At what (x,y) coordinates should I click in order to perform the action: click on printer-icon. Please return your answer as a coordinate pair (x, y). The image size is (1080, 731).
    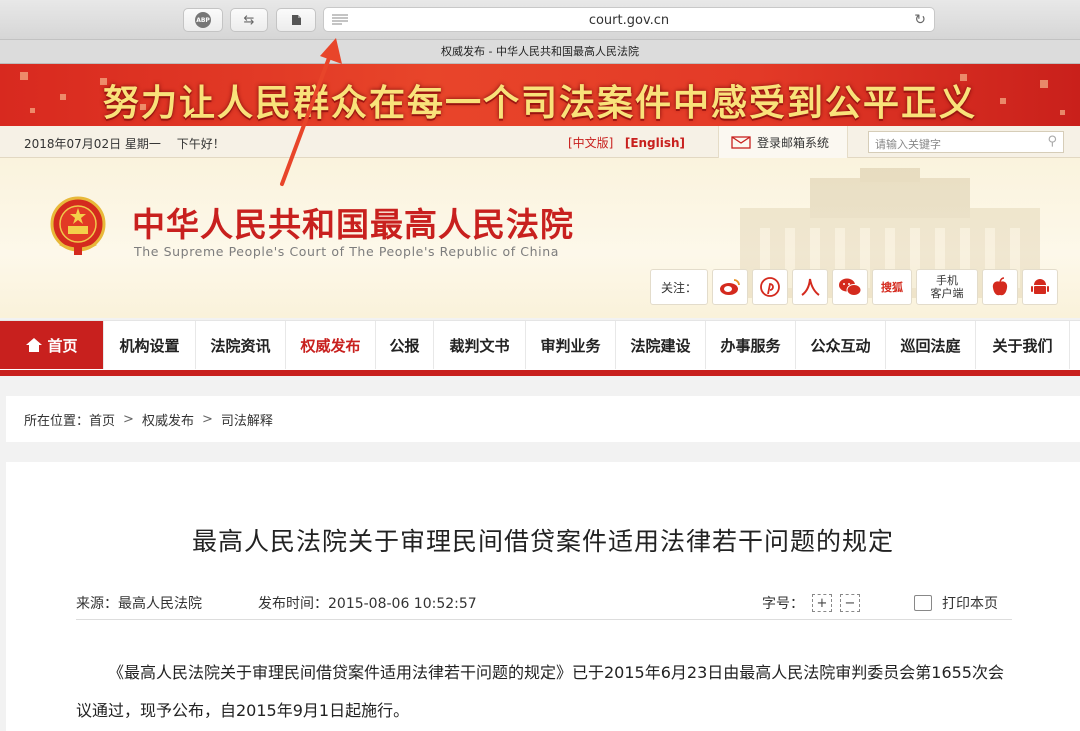
    Looking at the image, I should click on (923, 603).